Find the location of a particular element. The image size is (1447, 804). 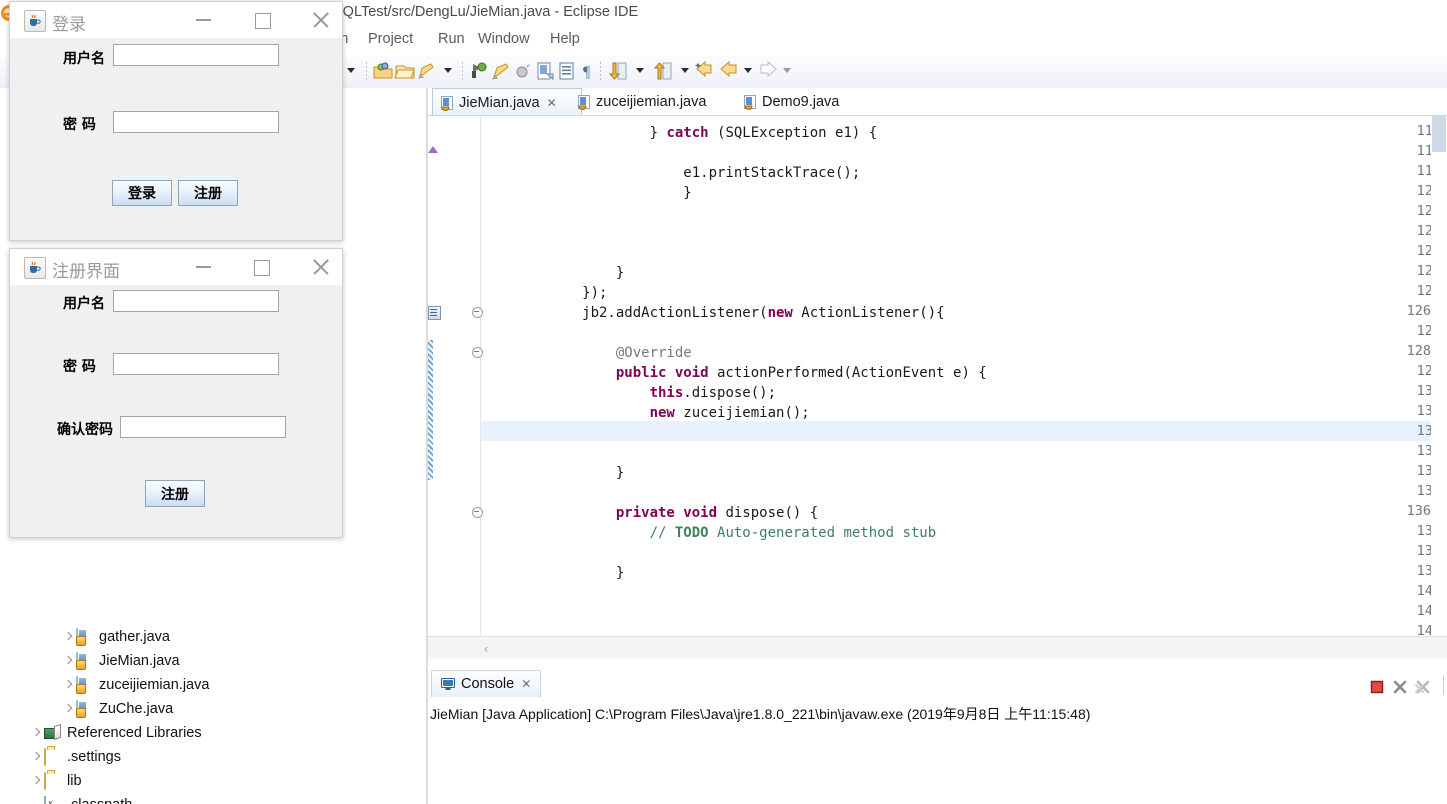

tree-item-settings: .settings is located at coordinates (74, 757).